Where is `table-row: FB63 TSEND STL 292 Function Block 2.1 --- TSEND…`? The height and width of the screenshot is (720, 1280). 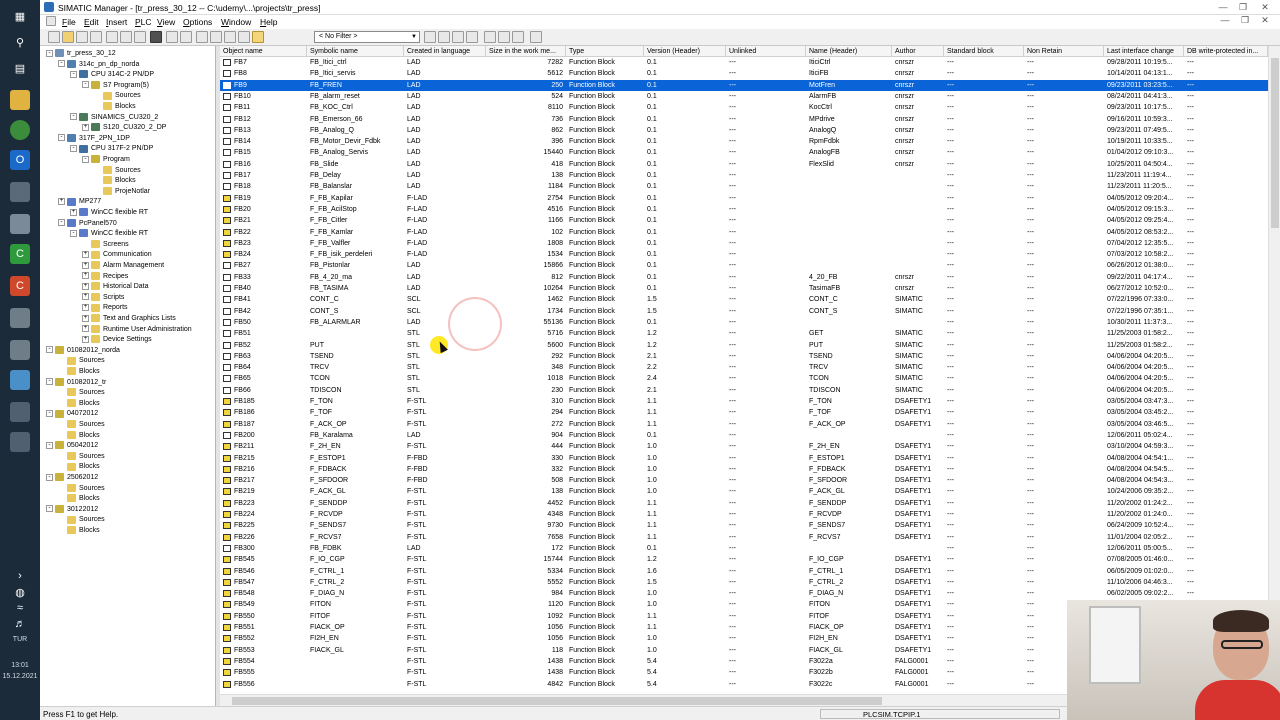
table-row: FB63 TSEND STL 292 Function Block 2.1 --- TSEND… is located at coordinates (744, 356).